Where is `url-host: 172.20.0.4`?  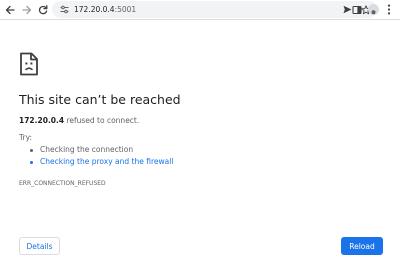
url-host: 172.20.0.4 is located at coordinates (94, 9).